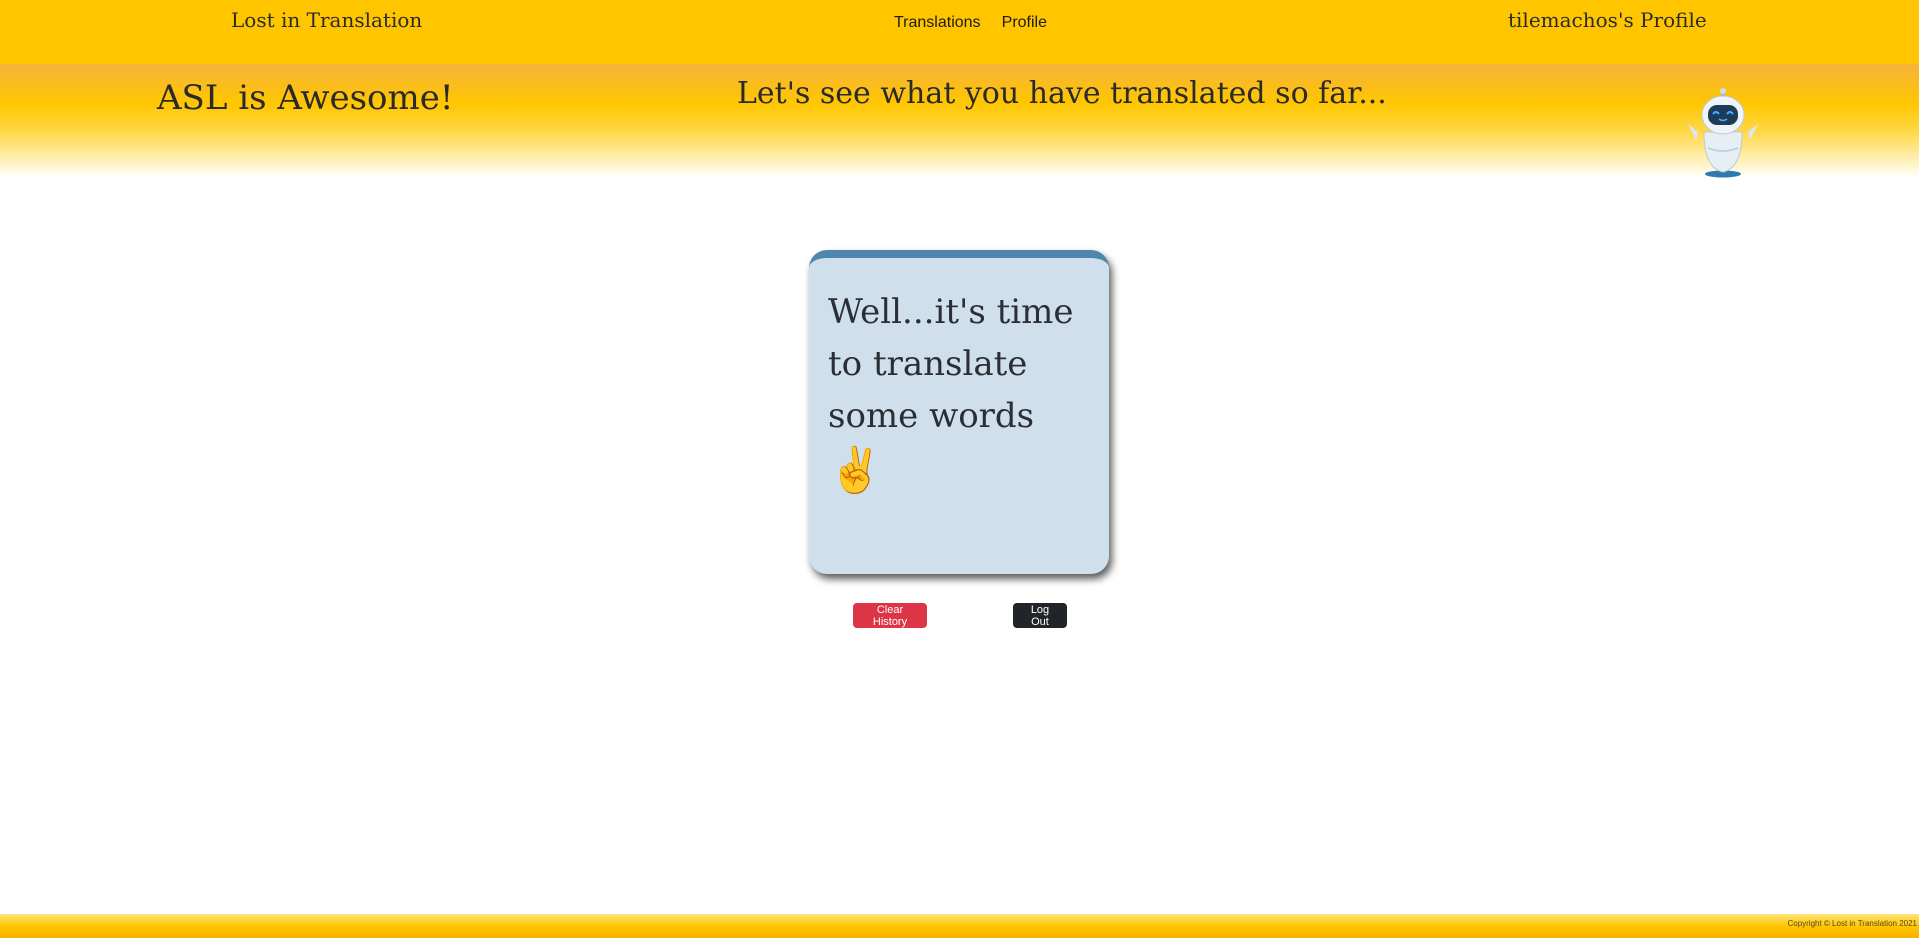 The width and height of the screenshot is (1919, 938). I want to click on nav-link-translations: Translations, so click(937, 23).